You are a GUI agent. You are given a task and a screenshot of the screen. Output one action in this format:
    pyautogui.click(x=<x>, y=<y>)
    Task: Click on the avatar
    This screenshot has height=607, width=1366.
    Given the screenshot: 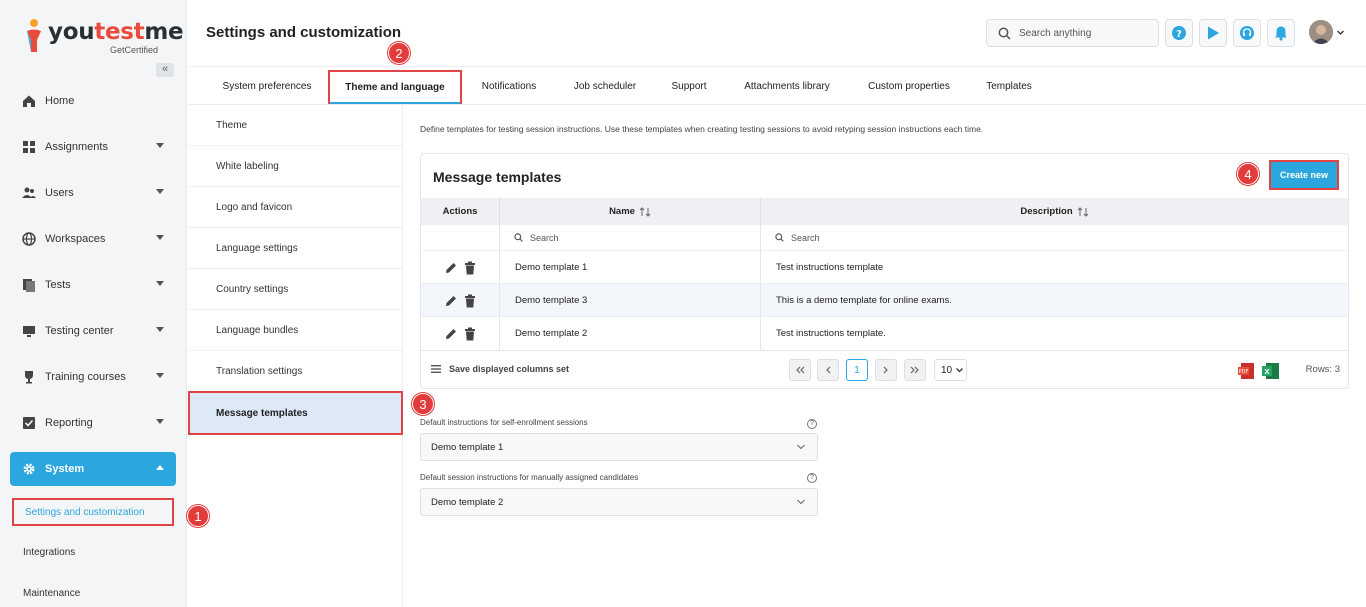 What is the action you would take?
    pyautogui.click(x=1321, y=32)
    